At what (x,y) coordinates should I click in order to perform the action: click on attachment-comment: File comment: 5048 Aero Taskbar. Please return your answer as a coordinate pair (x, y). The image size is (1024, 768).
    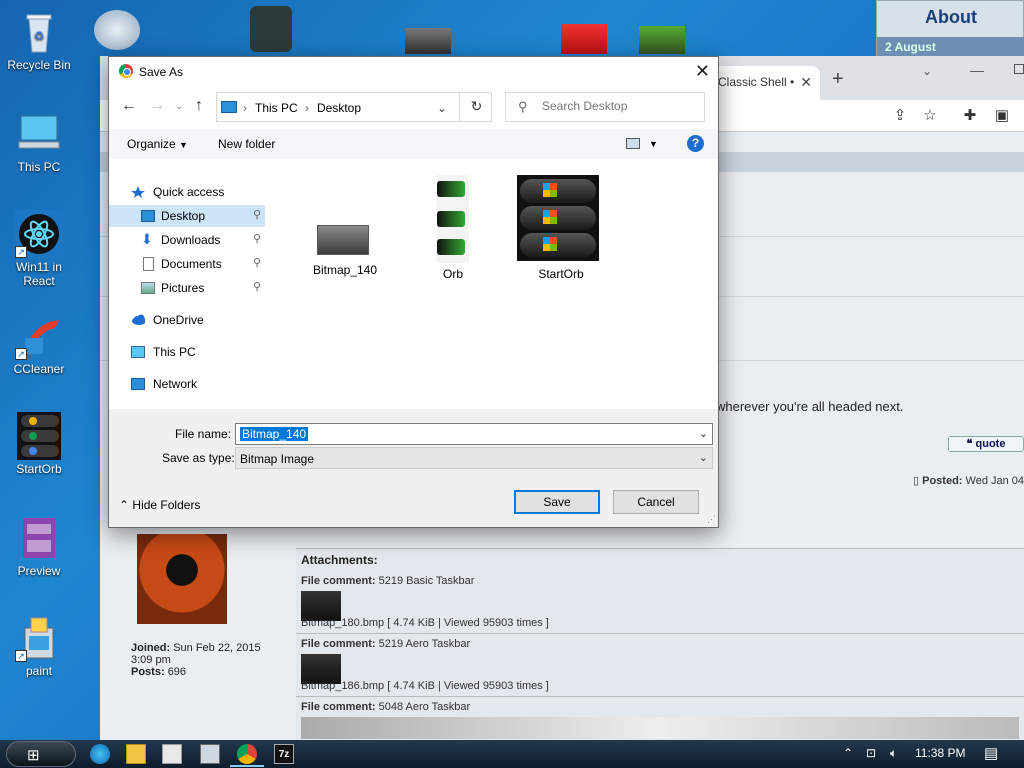
    Looking at the image, I should click on (385, 707).